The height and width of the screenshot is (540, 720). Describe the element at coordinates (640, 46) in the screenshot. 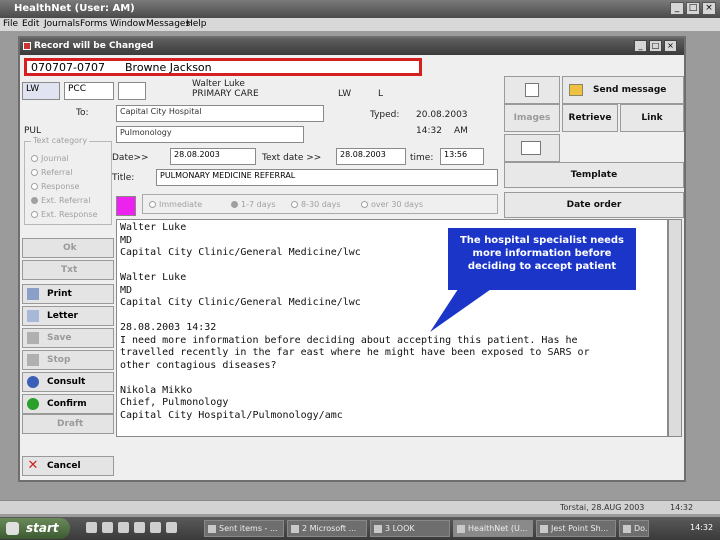

I see `dialog-minimize-button: _` at that location.